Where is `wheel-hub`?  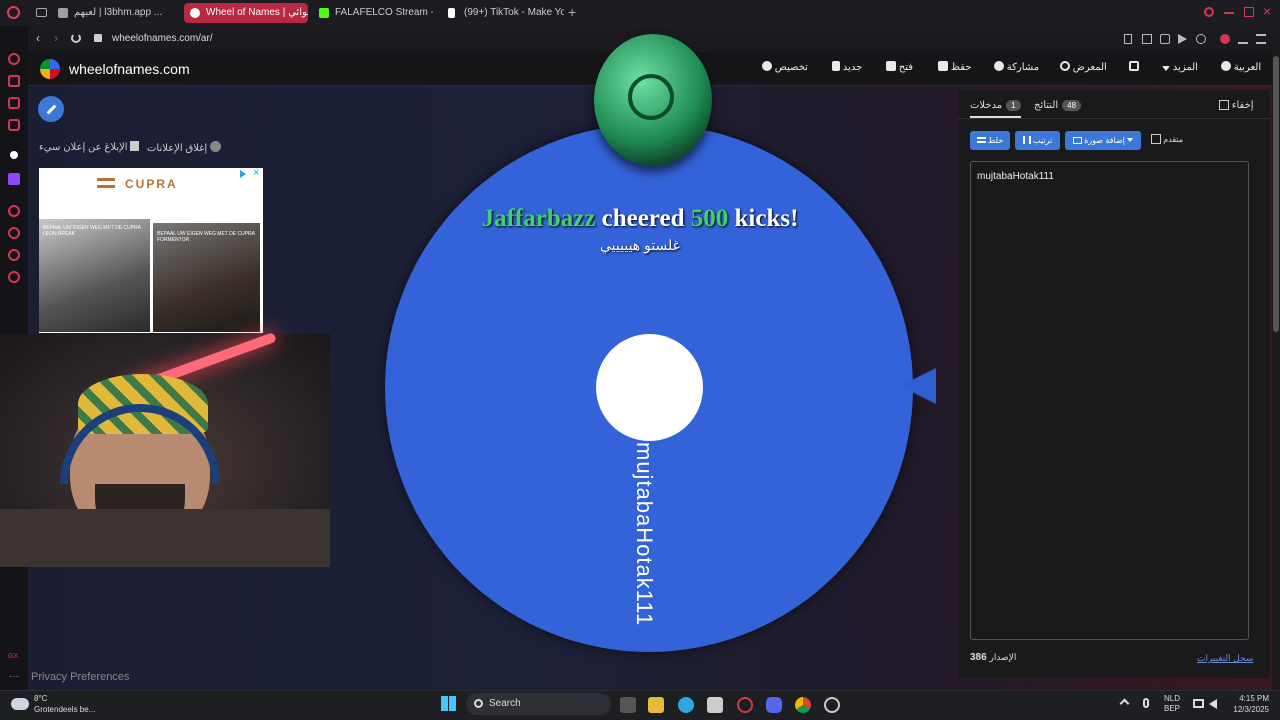
wheel-hub is located at coordinates (649, 387).